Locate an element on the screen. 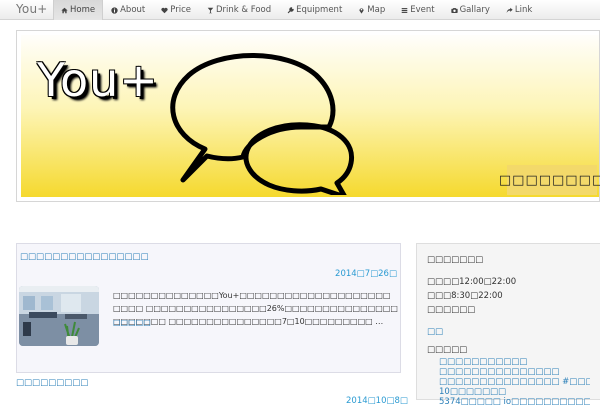  wrench-icon is located at coordinates (290, 9).